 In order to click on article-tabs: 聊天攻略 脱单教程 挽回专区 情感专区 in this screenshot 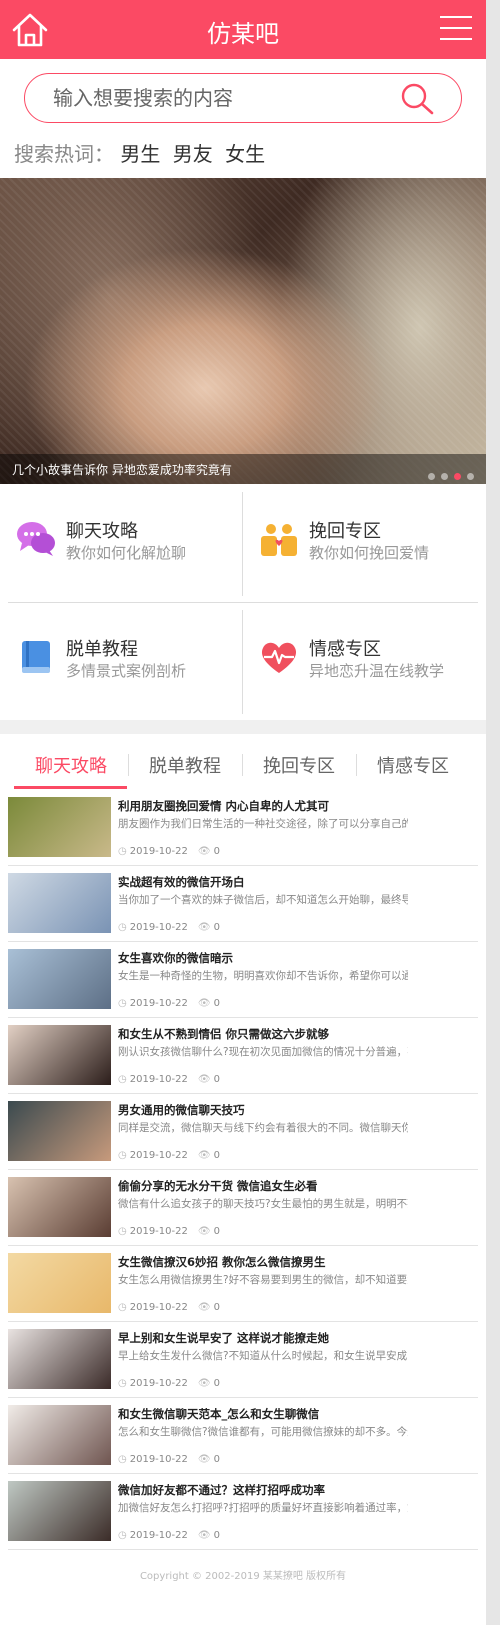, I will do `click(243, 762)`.